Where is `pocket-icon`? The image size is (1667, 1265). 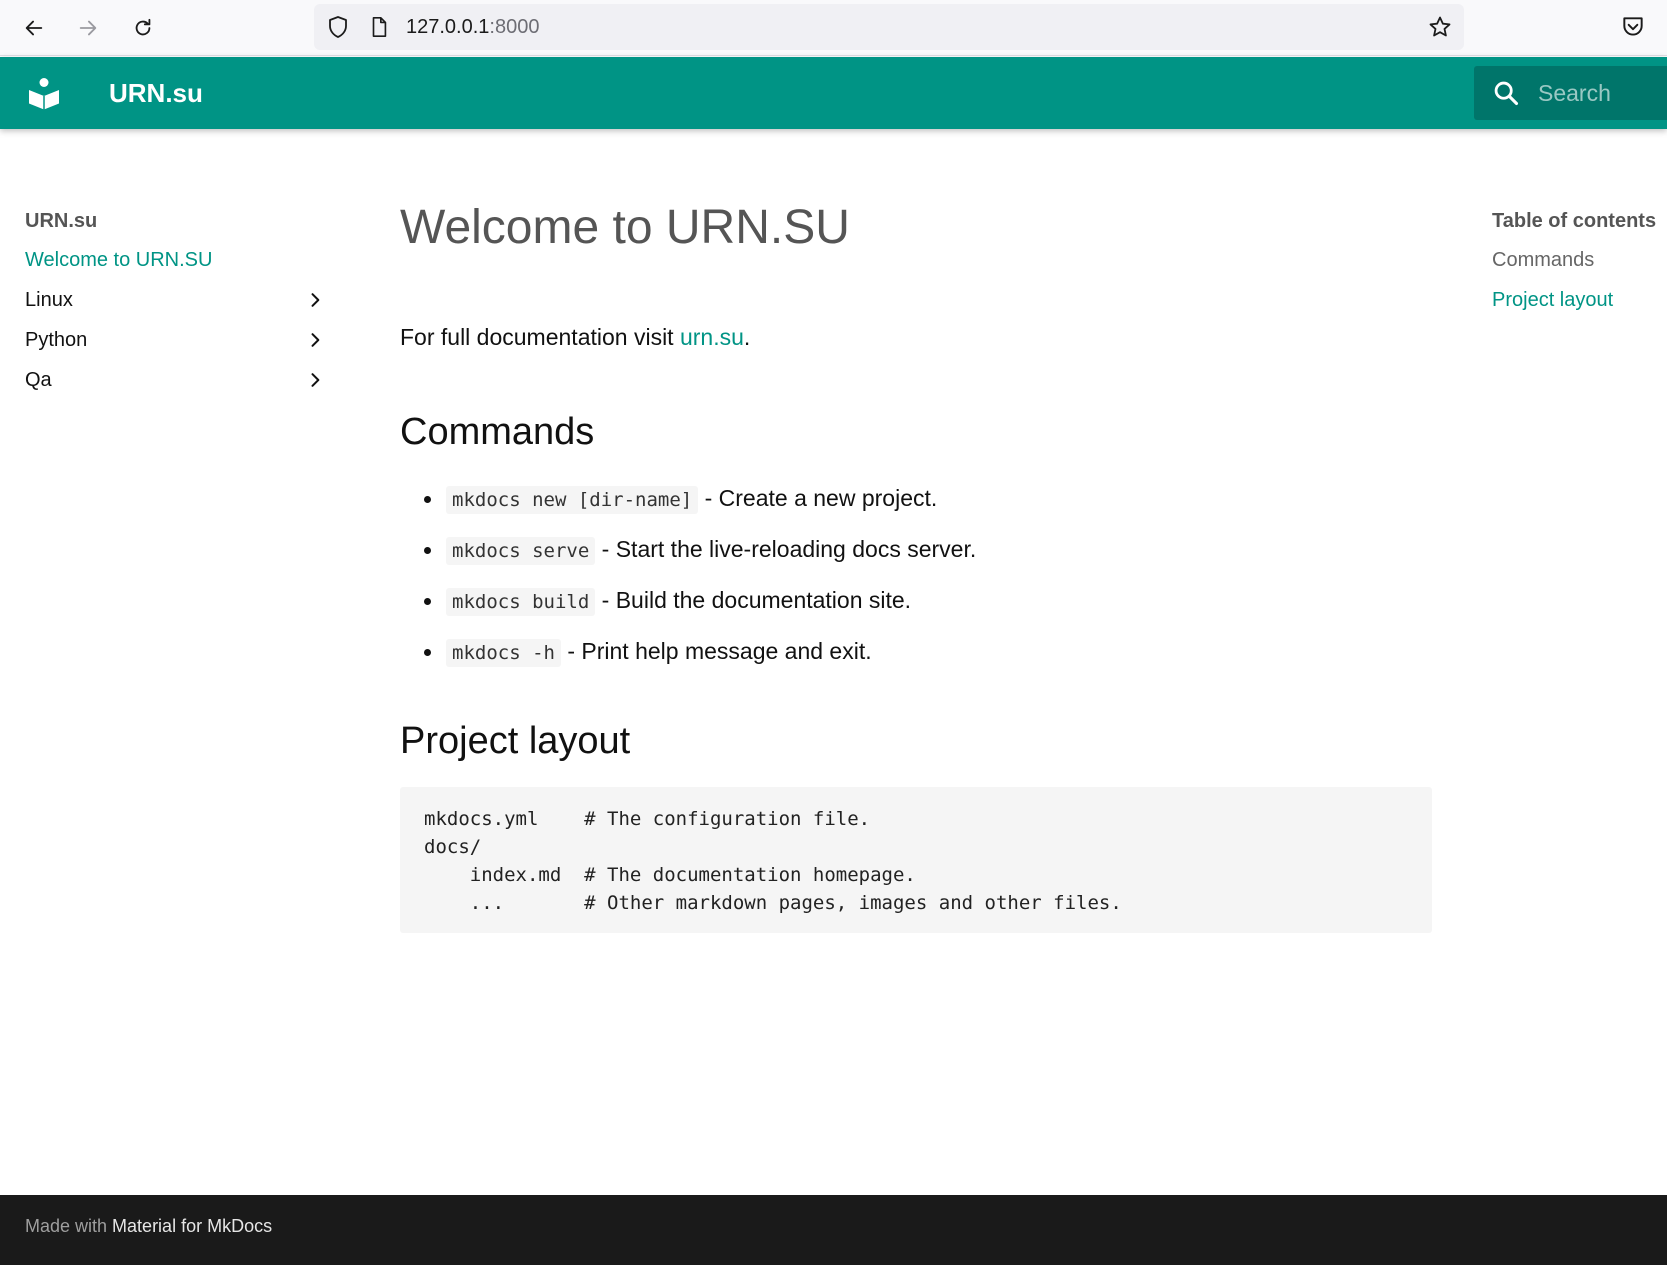 pocket-icon is located at coordinates (1633, 27).